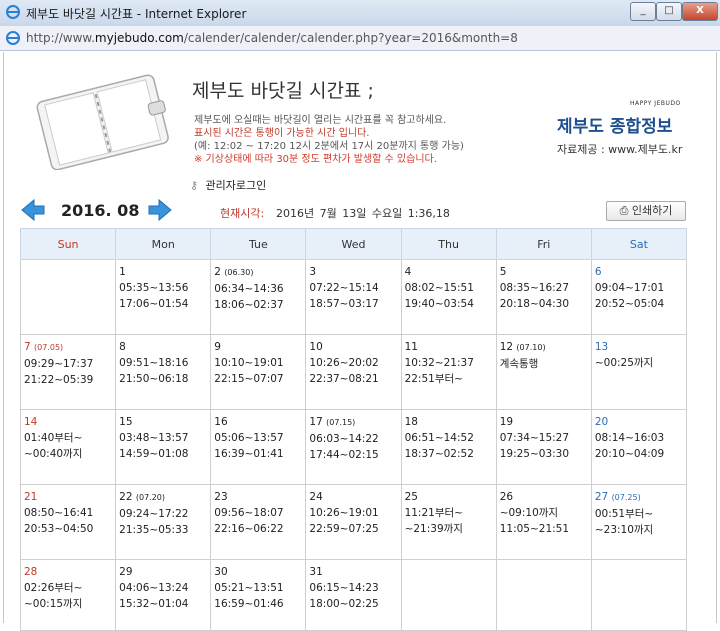  I want to click on day-number-value: 24, so click(316, 497).